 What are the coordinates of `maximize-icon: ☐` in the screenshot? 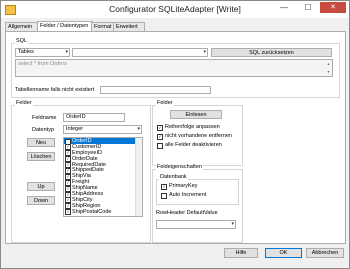 It's located at (308, 8).